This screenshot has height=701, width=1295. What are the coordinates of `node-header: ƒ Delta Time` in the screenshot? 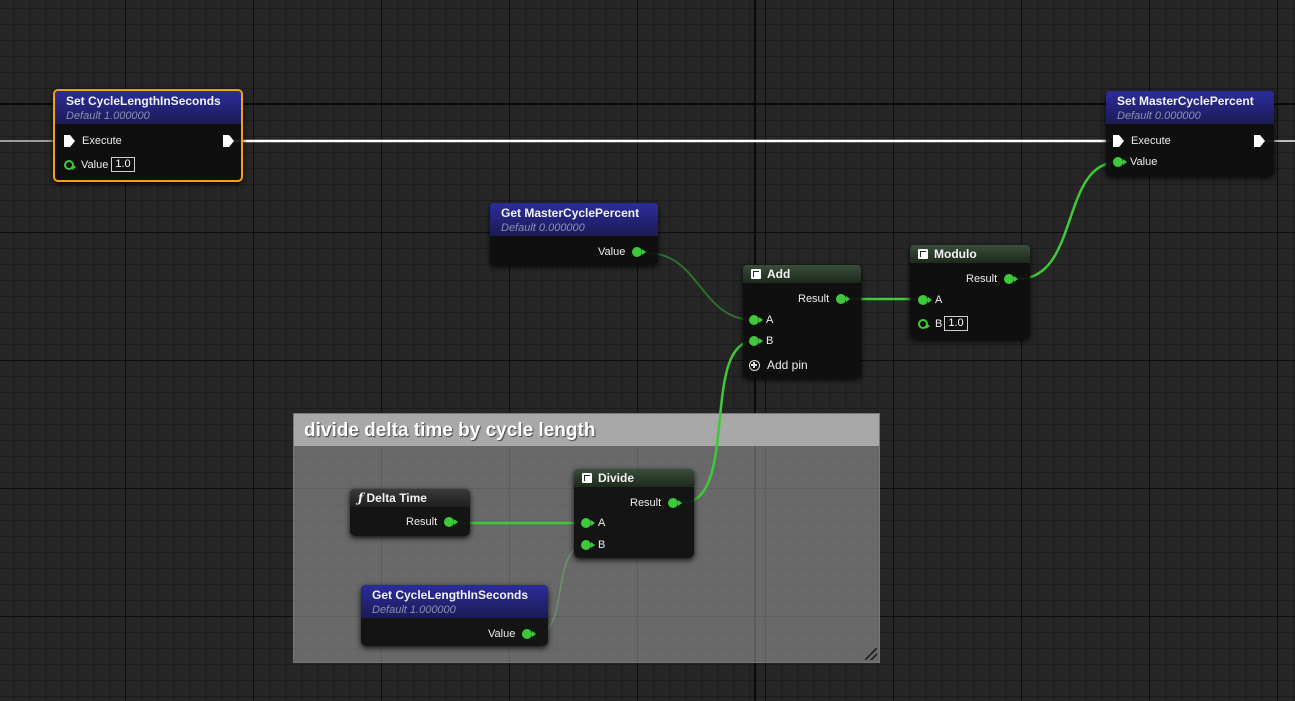 It's located at (410, 498).